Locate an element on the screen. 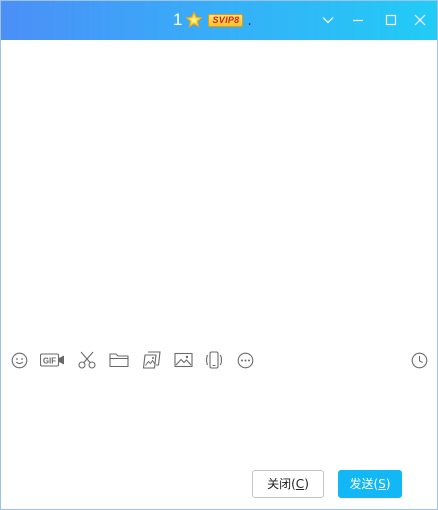  maximize-icon is located at coordinates (391, 20).